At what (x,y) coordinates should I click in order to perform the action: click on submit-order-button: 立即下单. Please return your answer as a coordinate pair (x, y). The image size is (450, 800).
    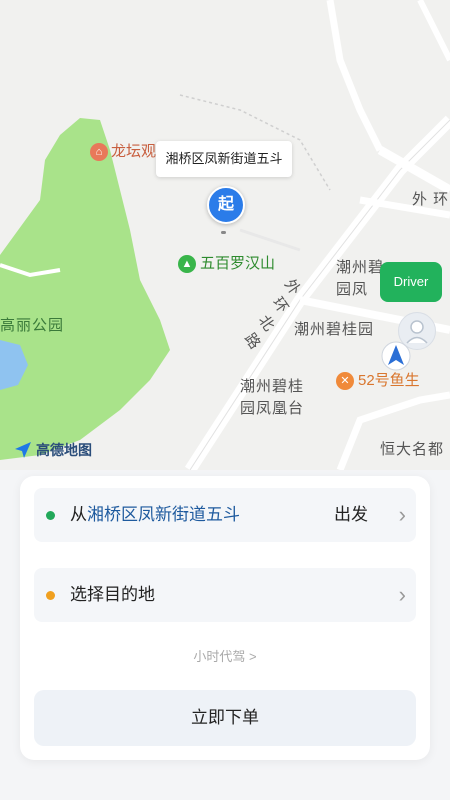
    Looking at the image, I should click on (225, 718).